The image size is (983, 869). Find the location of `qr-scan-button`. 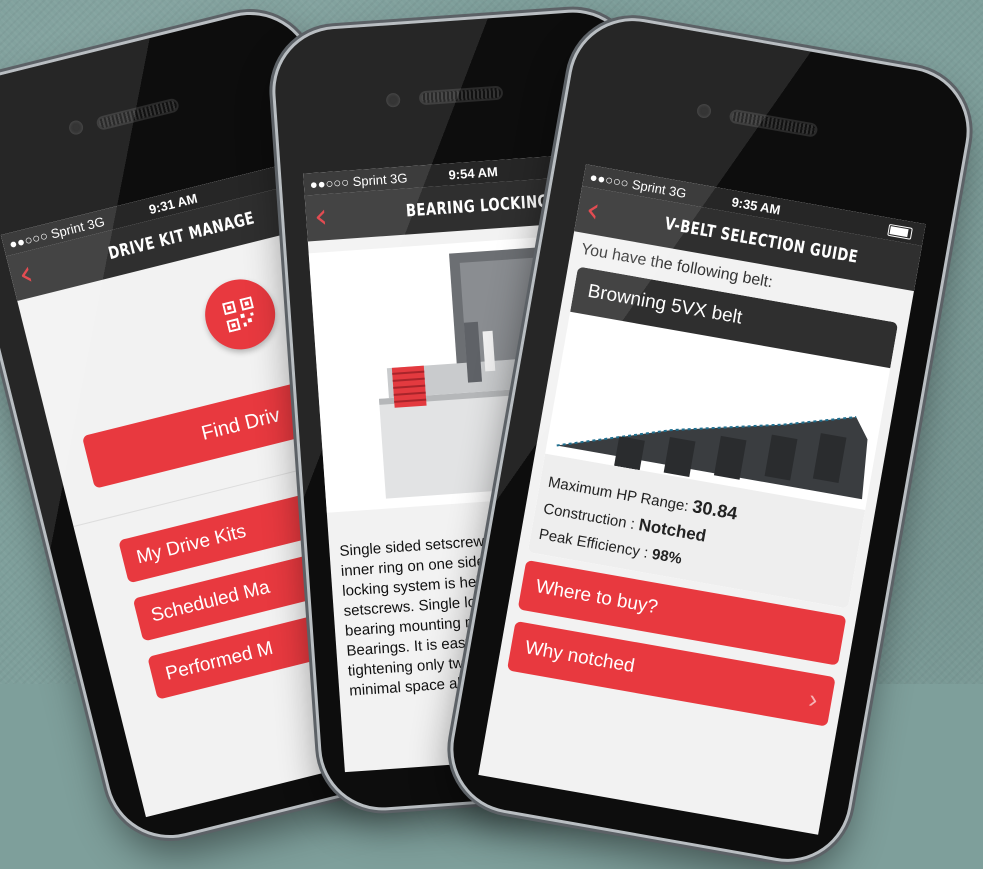

qr-scan-button is located at coordinates (240, 314).